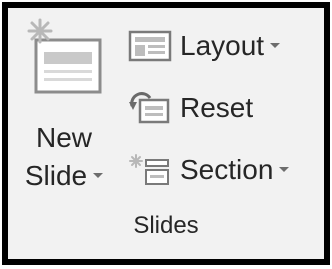 The image size is (332, 269). I want to click on layout-icon, so click(150, 46).